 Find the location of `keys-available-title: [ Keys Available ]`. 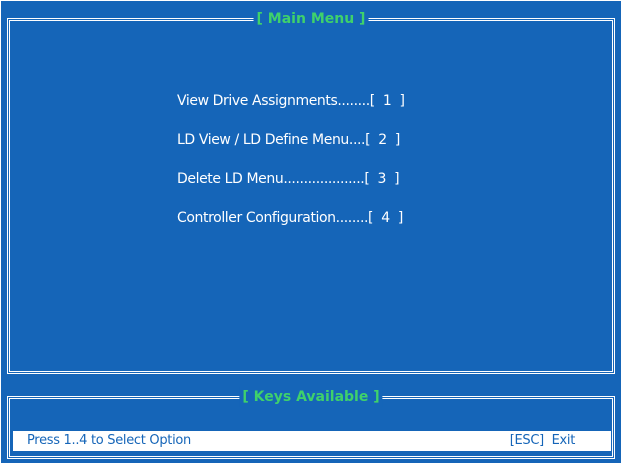

keys-available-title: [ Keys Available ] is located at coordinates (311, 397).